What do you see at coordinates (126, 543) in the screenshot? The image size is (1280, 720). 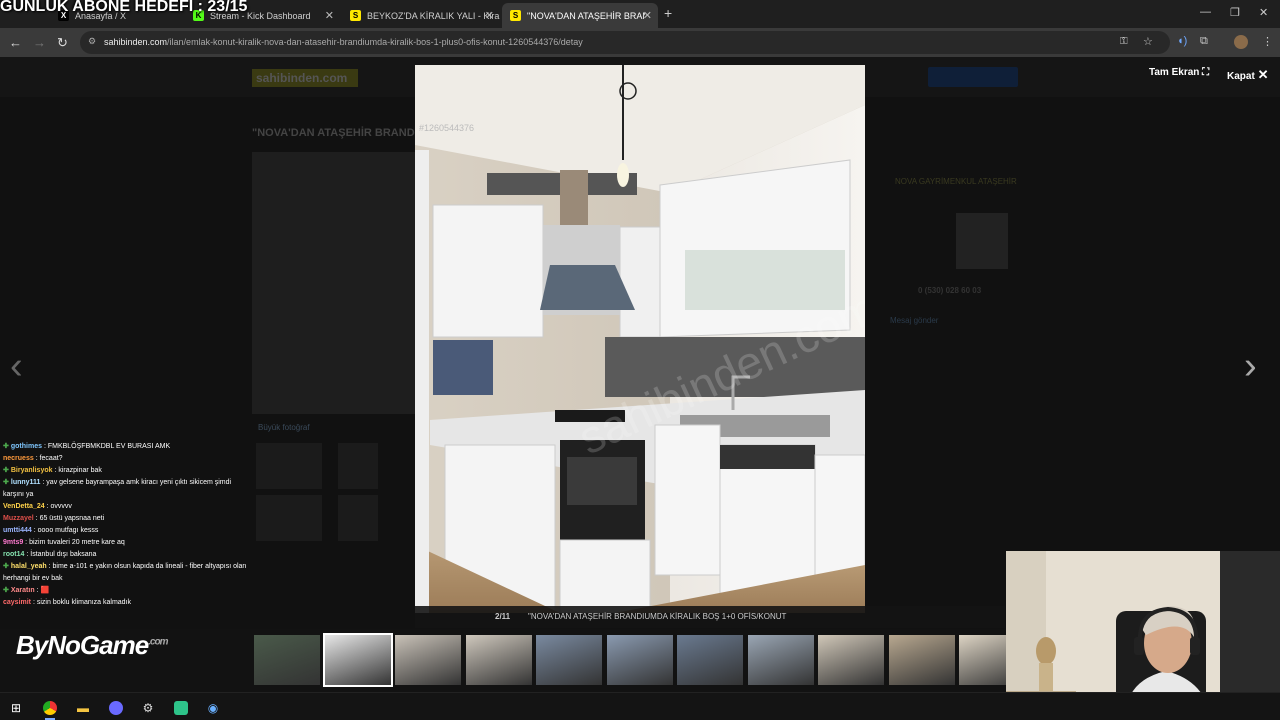 I see `chat-message: 9mts9 : bizim tuvaleri 20 metre kare aq` at bounding box center [126, 543].